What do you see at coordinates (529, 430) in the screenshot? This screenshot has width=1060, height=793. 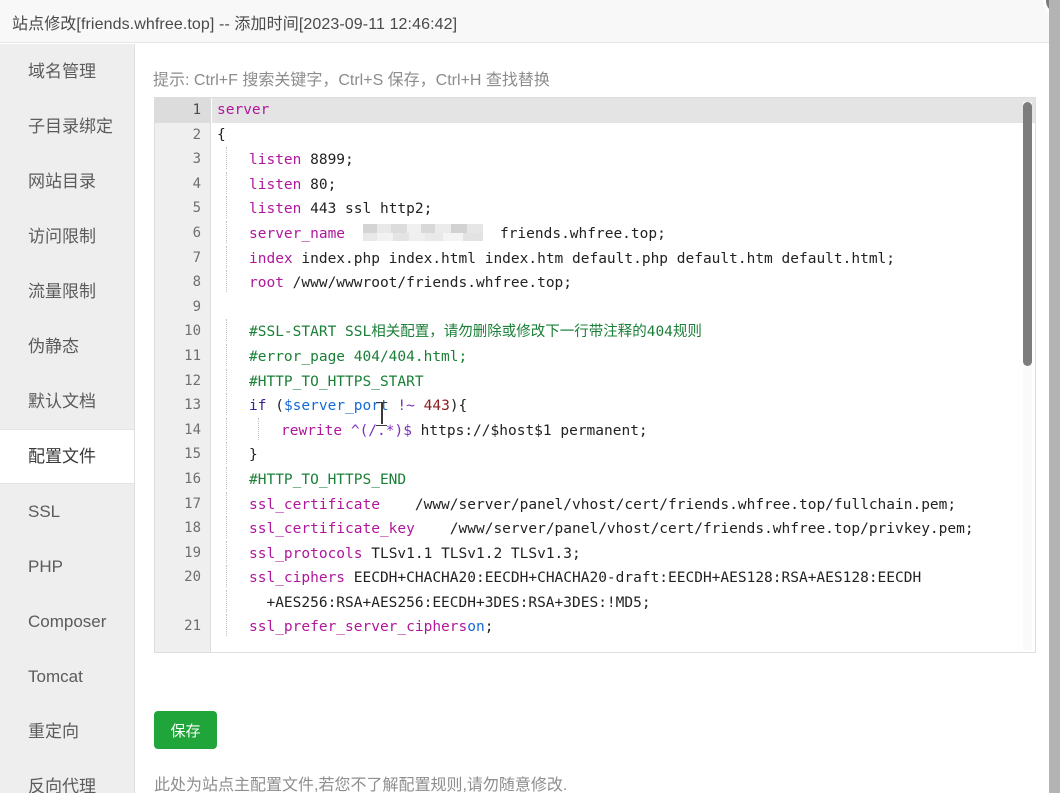 I see `token-args: https://$host$1 permanent;` at bounding box center [529, 430].